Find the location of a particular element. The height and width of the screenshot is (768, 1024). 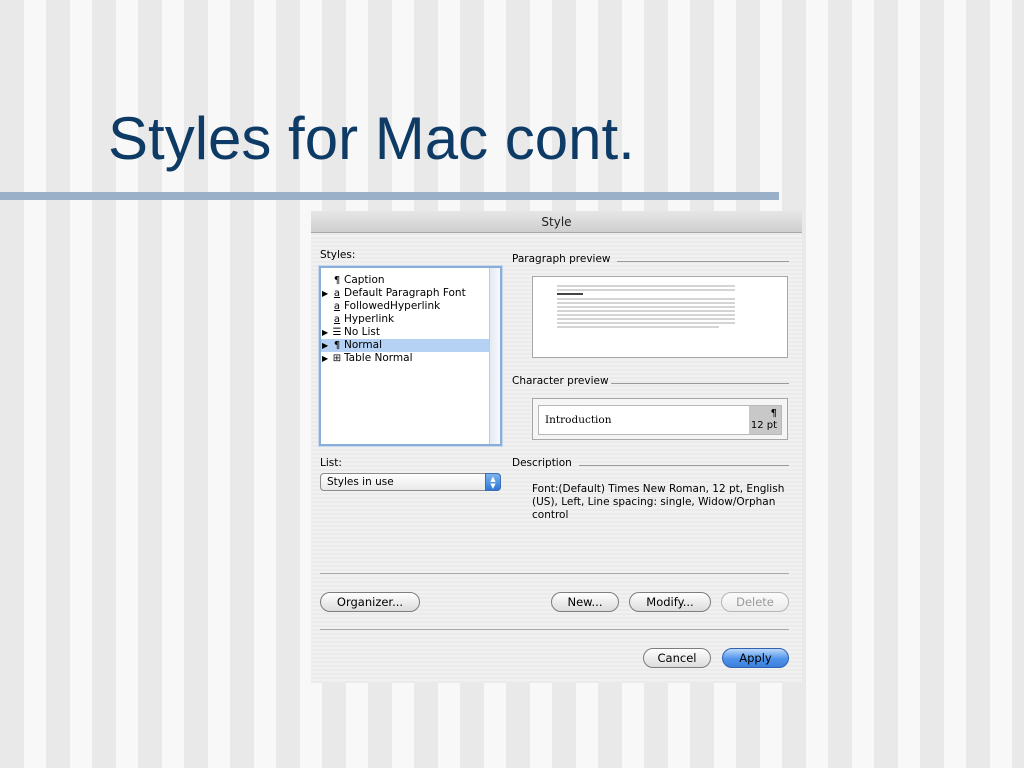

paragraph-preview-label: Paragraph preview is located at coordinates (561, 259).